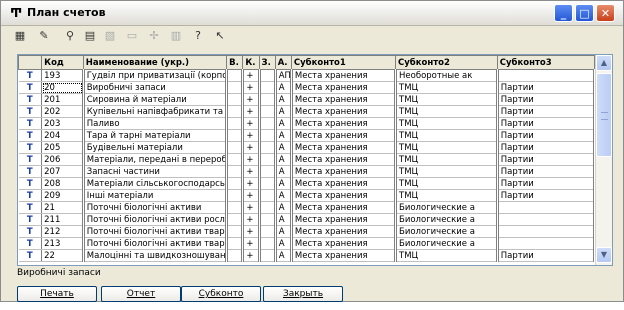 Image resolution: width=624 pixels, height=310 pixels. Describe the element at coordinates (90, 36) in the screenshot. I see `new-icon: ▤` at that location.